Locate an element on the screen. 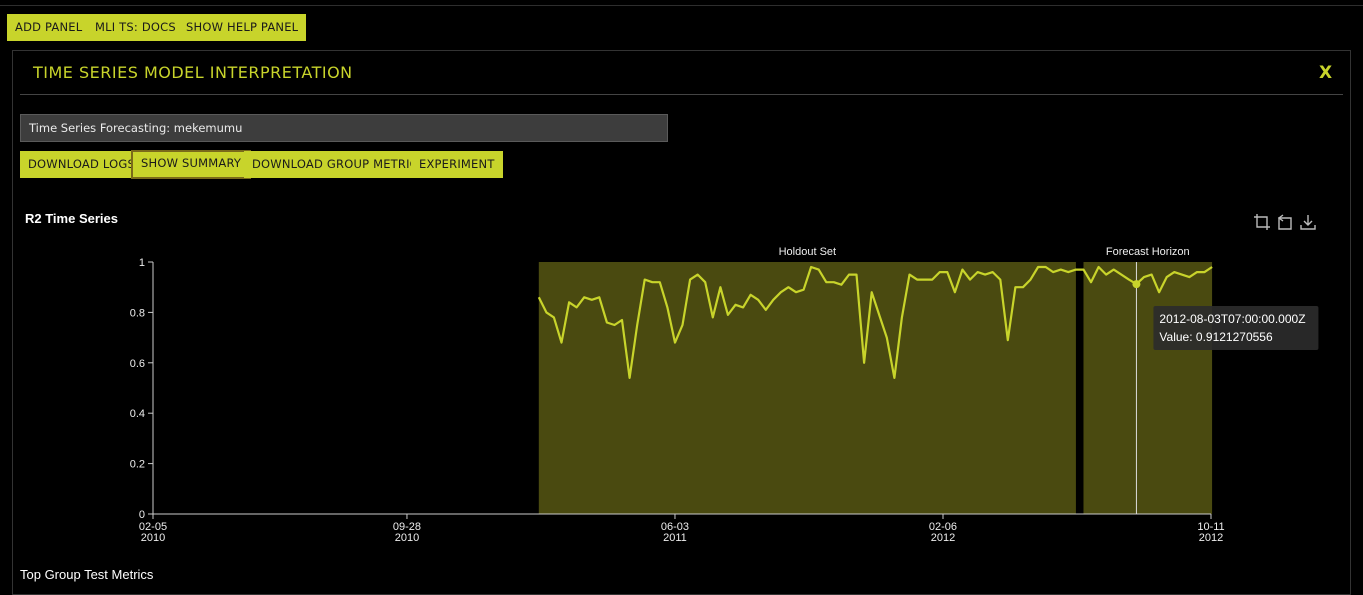  hover-point is located at coordinates (1136, 284).